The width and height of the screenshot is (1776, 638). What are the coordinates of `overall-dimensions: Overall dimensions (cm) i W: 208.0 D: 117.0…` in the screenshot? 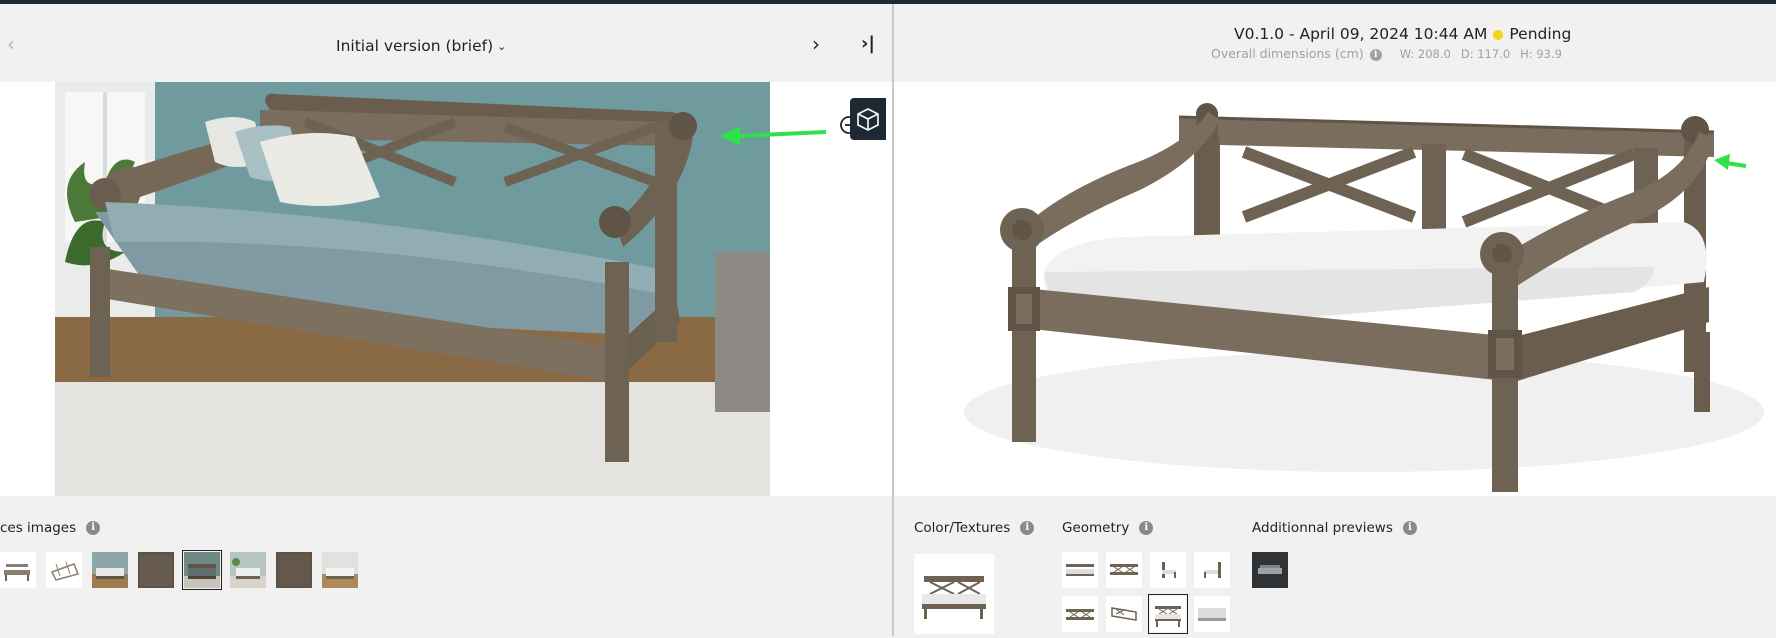 It's located at (1386, 53).